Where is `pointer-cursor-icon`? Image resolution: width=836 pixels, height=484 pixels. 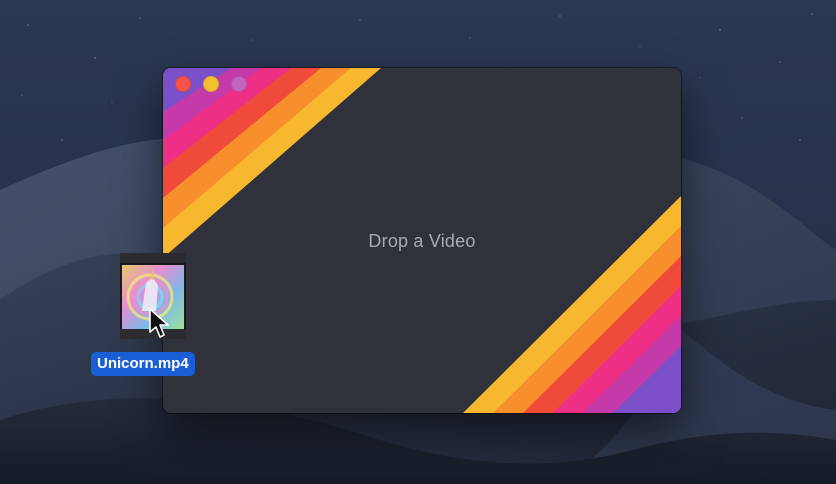 pointer-cursor-icon is located at coordinates (159, 323).